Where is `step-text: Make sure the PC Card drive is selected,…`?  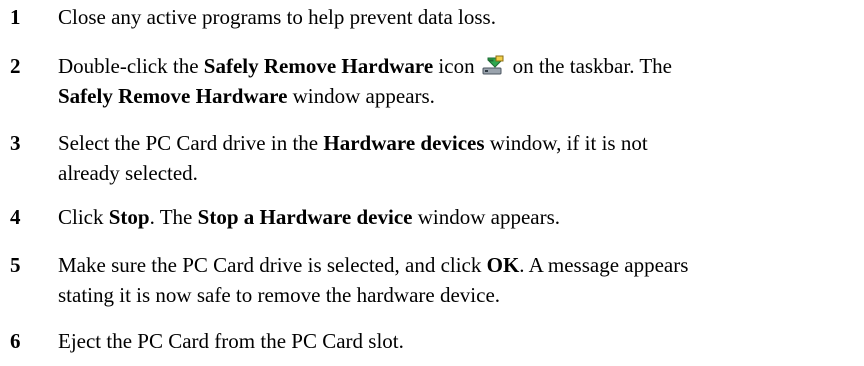
step-text: Make sure the PC Card drive is selected,… is located at coordinates (373, 280).